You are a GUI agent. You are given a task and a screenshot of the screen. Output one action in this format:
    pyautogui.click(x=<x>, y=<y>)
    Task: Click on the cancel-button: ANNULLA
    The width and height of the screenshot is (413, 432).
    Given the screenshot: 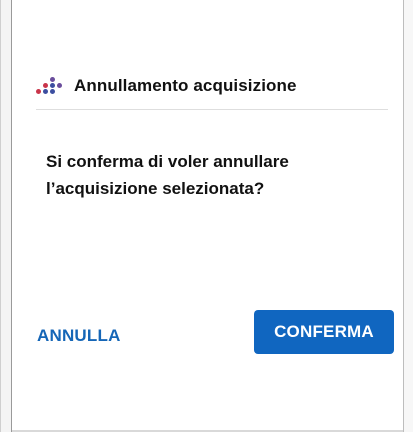 What is the action you would take?
    pyautogui.click(x=79, y=336)
    